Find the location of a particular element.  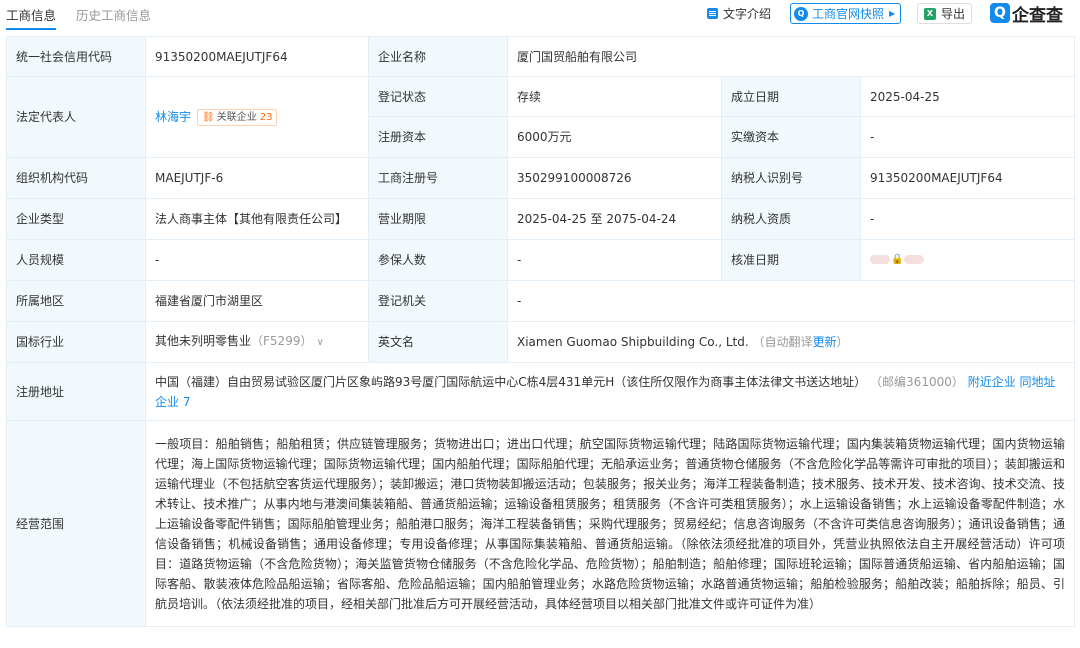

table-row: 所属地区 福建省厦门市湖里区 登记机关 - is located at coordinates (541, 301).